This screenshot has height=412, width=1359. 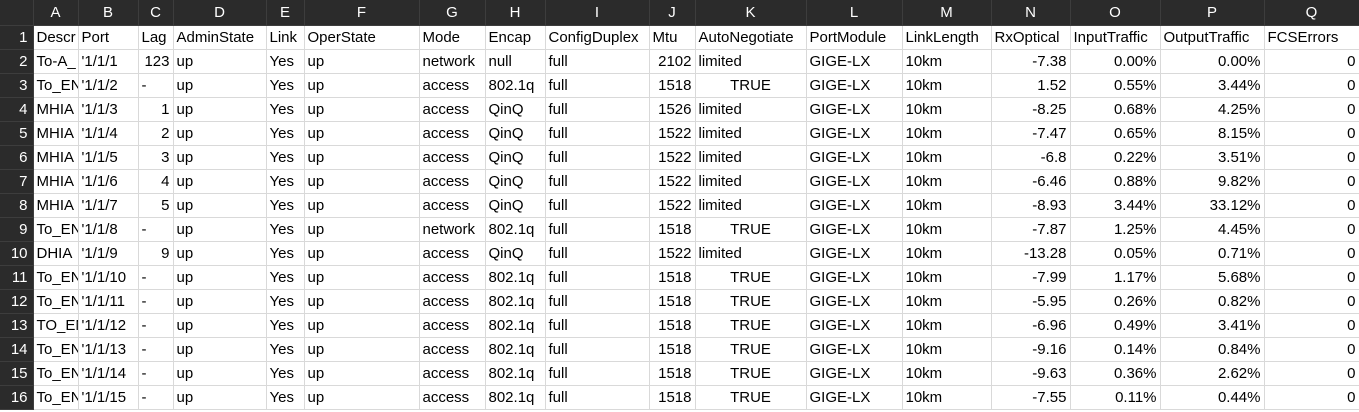 I want to click on cell-g8: access, so click(x=452, y=205).